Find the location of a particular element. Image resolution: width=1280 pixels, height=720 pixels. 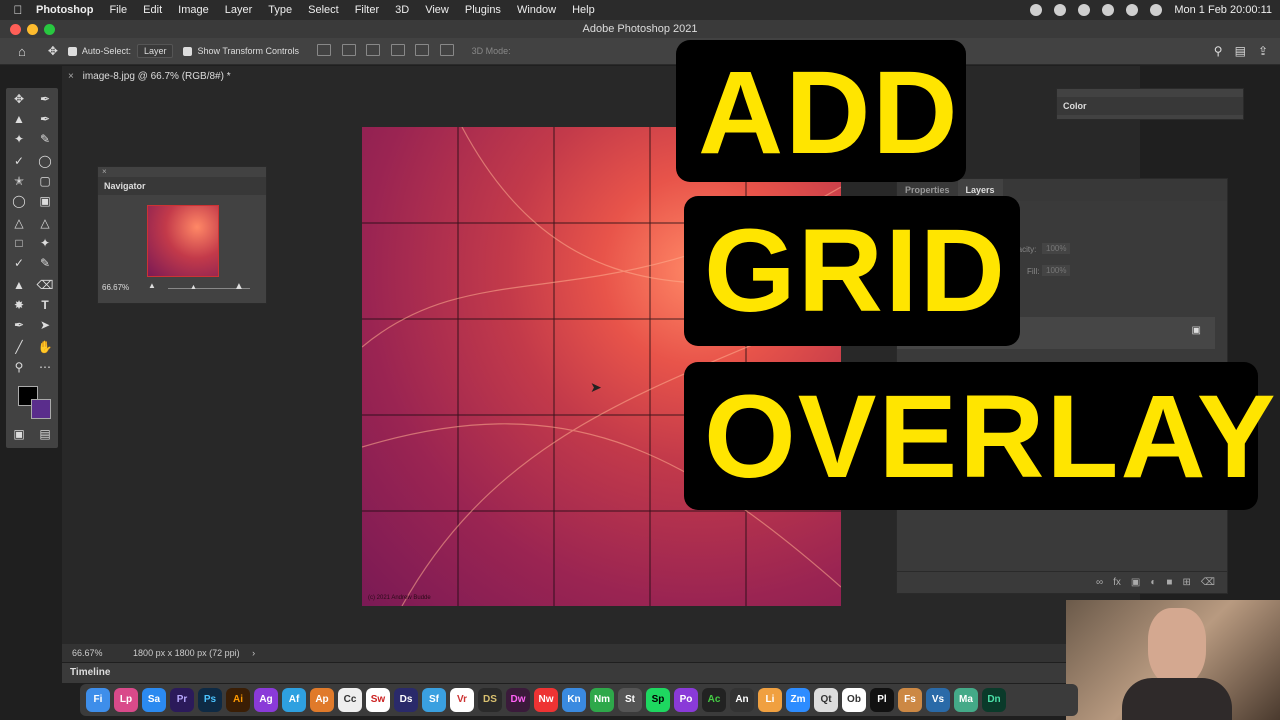

healing-icon: ✭ is located at coordinates (19, 181).